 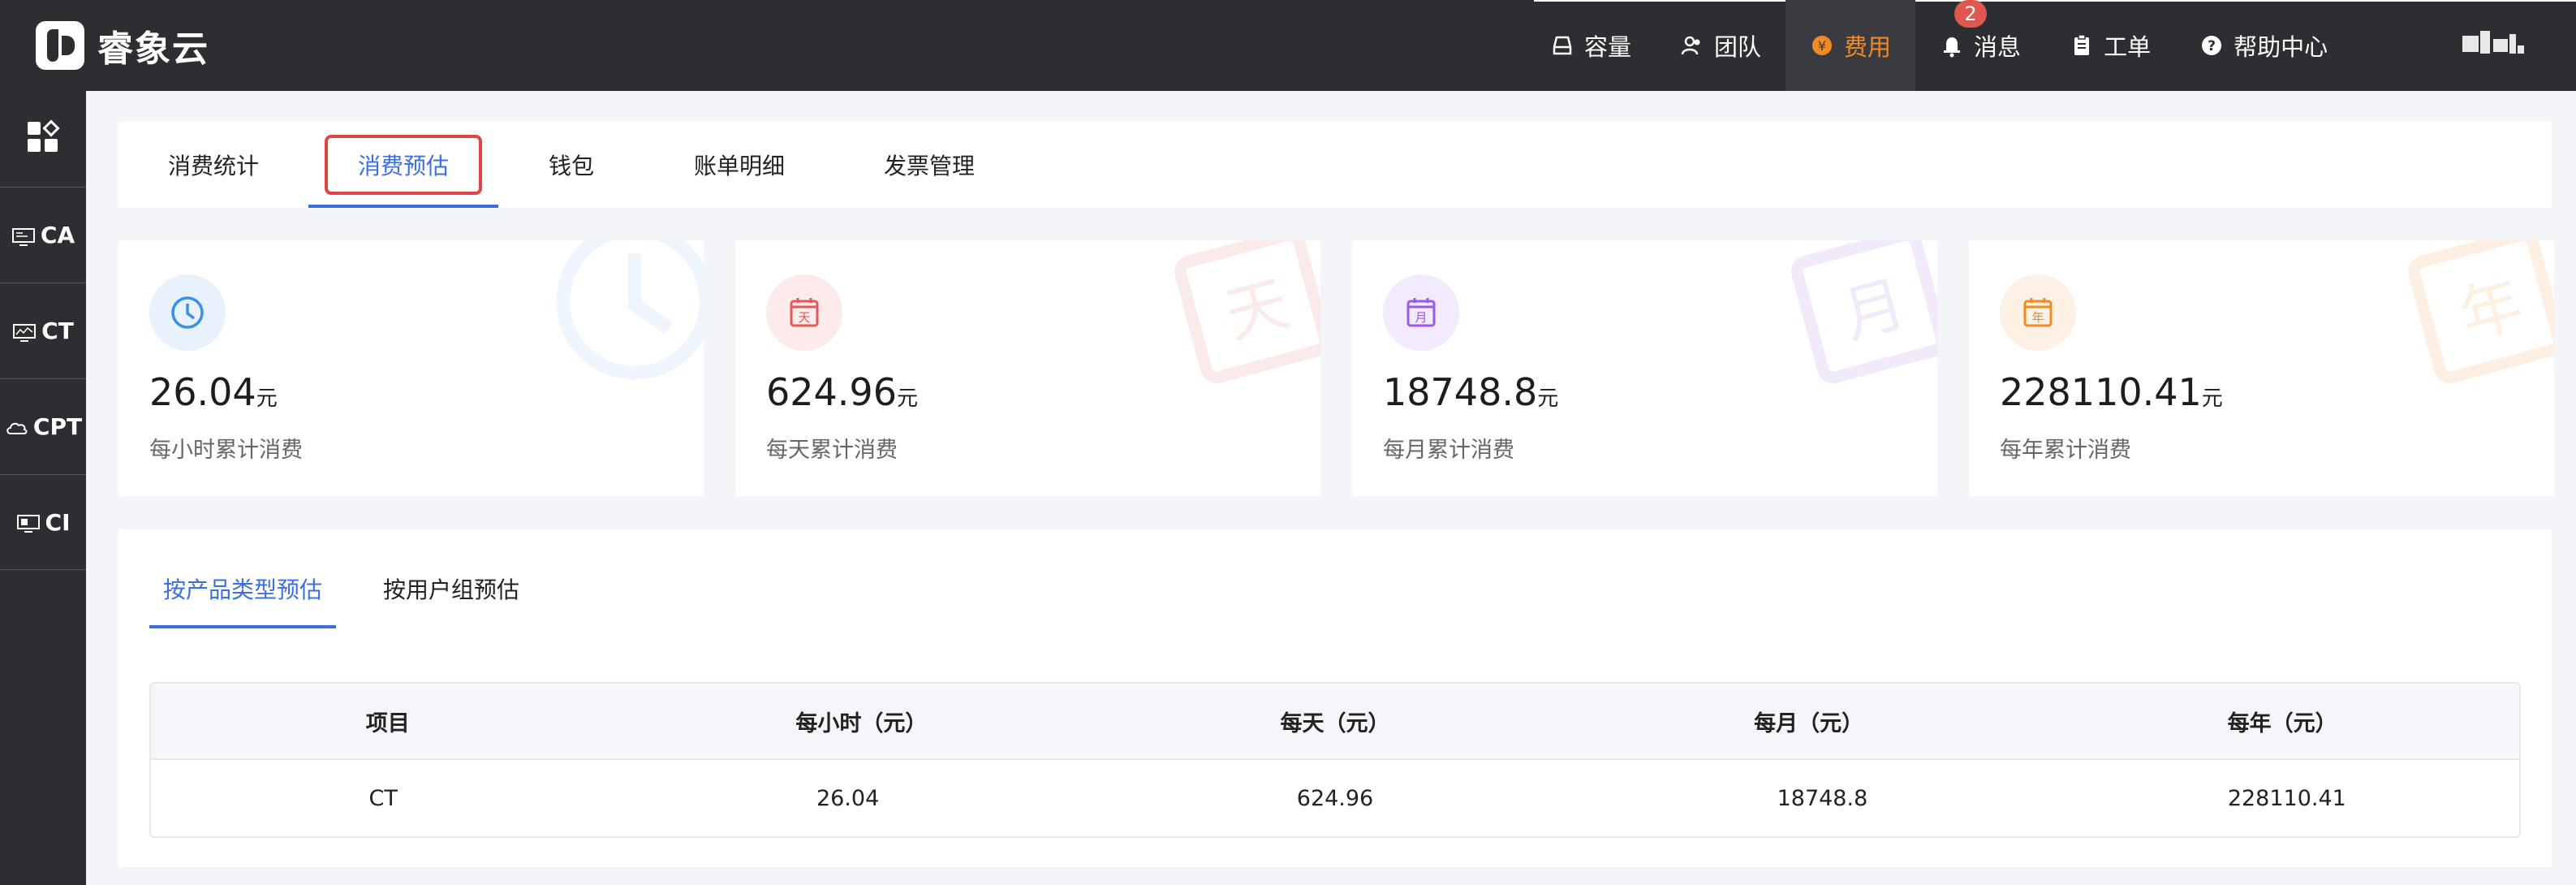 I want to click on user-avatar, so click(x=2495, y=44).